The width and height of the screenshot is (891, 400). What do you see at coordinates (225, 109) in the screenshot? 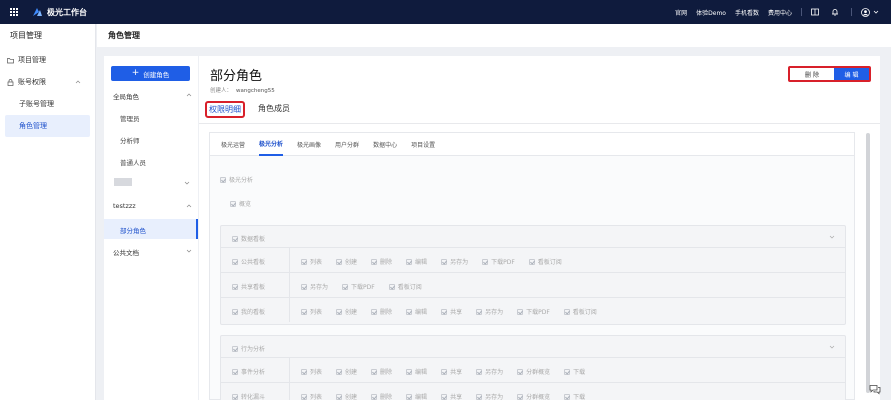
I see `tab-permission-details: 权限明细` at bounding box center [225, 109].